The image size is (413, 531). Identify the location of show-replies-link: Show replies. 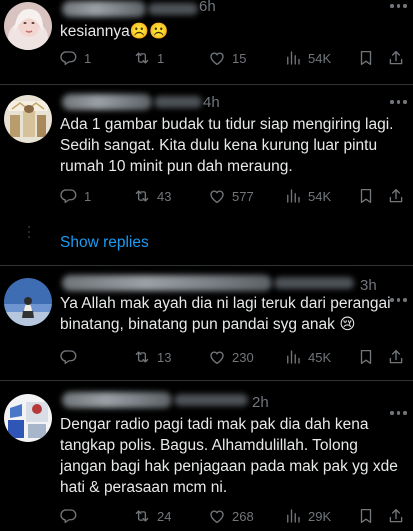
(104, 243).